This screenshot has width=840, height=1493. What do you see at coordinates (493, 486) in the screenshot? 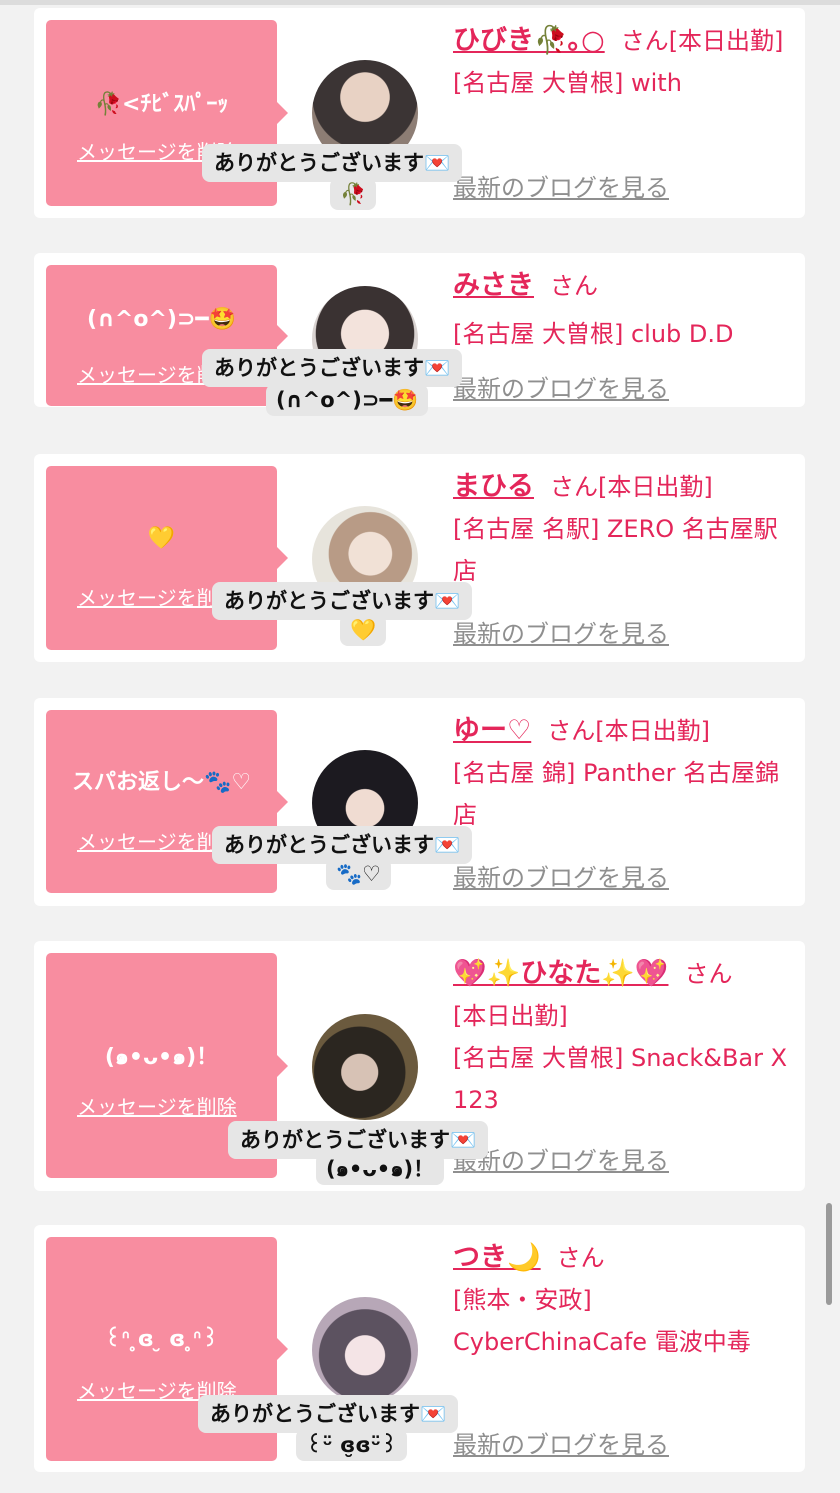
I see `profile-name-link: まひる` at bounding box center [493, 486].